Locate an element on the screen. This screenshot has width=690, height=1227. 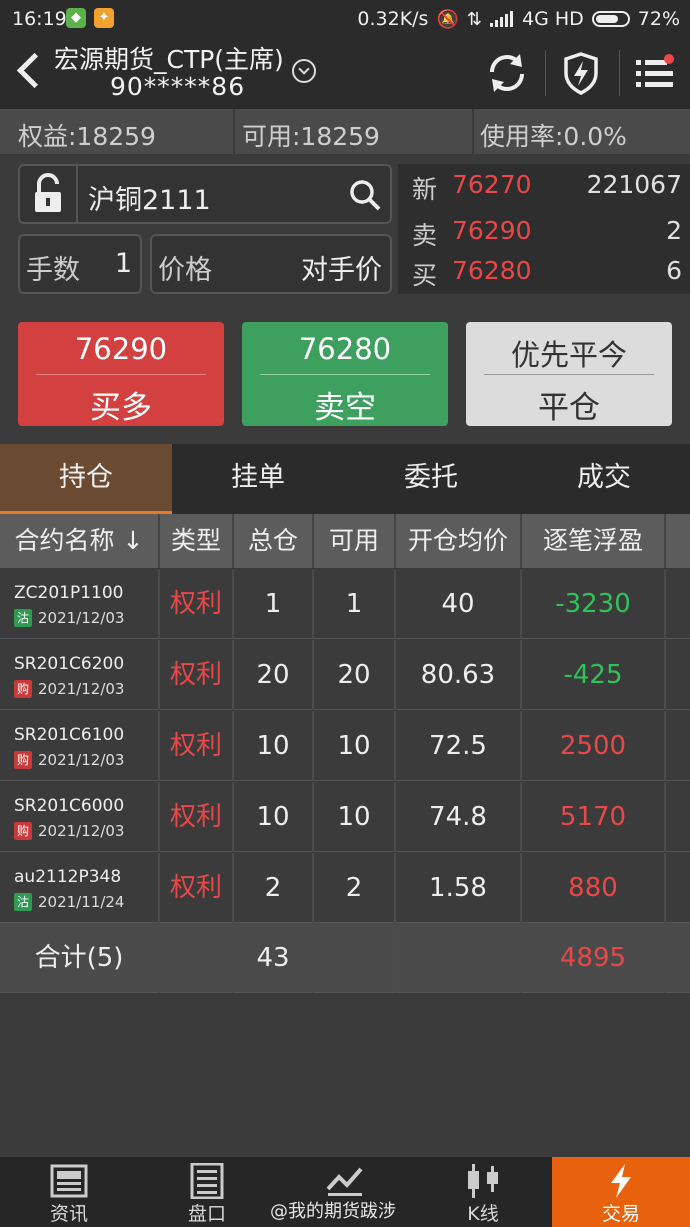
price-field: 价格 对手价 is located at coordinates (271, 264).